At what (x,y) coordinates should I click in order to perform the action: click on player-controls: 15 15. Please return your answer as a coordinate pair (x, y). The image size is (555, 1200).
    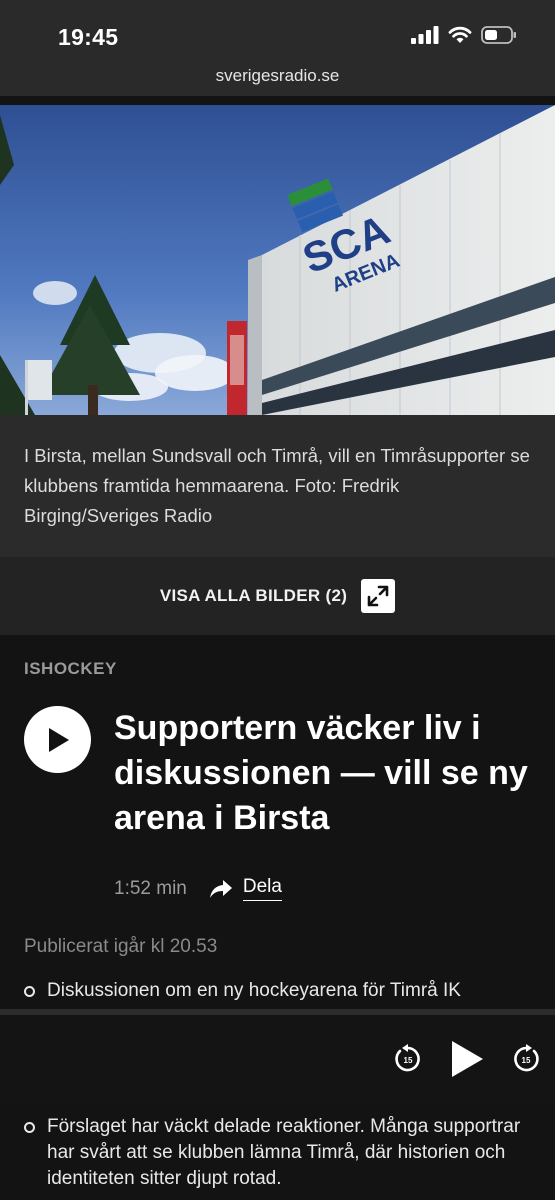
    Looking at the image, I should click on (467, 1059).